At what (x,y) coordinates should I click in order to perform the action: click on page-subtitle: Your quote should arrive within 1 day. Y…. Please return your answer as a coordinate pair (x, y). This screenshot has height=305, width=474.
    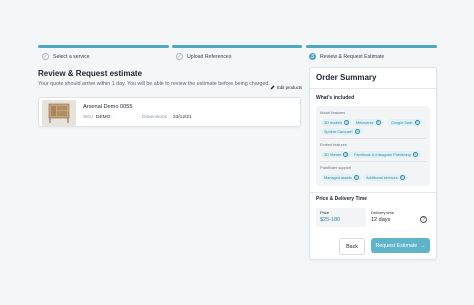
    Looking at the image, I should click on (154, 84).